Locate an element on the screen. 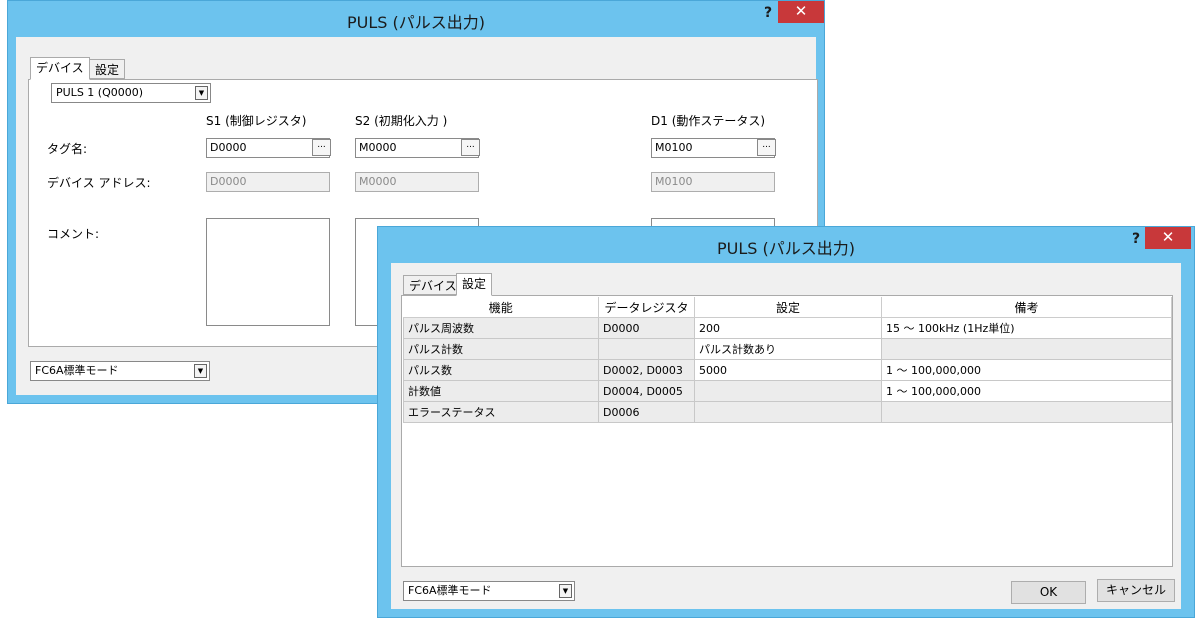 The width and height of the screenshot is (1200, 619). cell-function: パルス数 is located at coordinates (501, 370).